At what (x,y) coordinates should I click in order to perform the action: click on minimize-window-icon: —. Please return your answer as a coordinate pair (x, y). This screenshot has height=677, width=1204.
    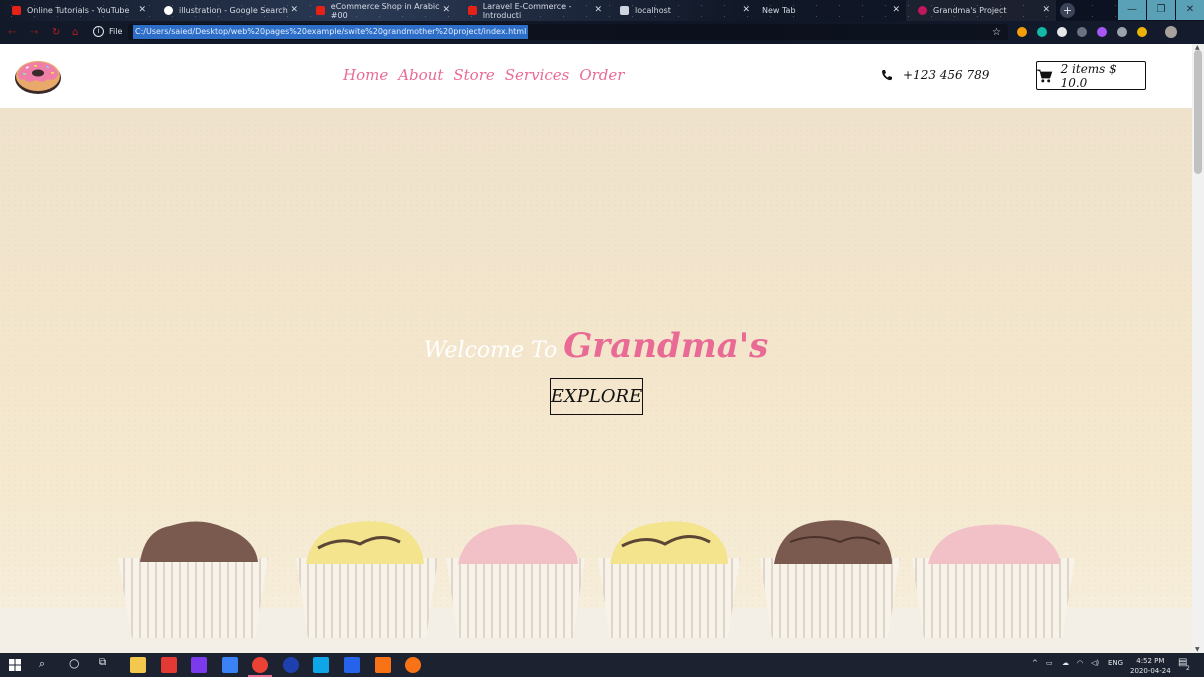
    Looking at the image, I should click on (1132, 10).